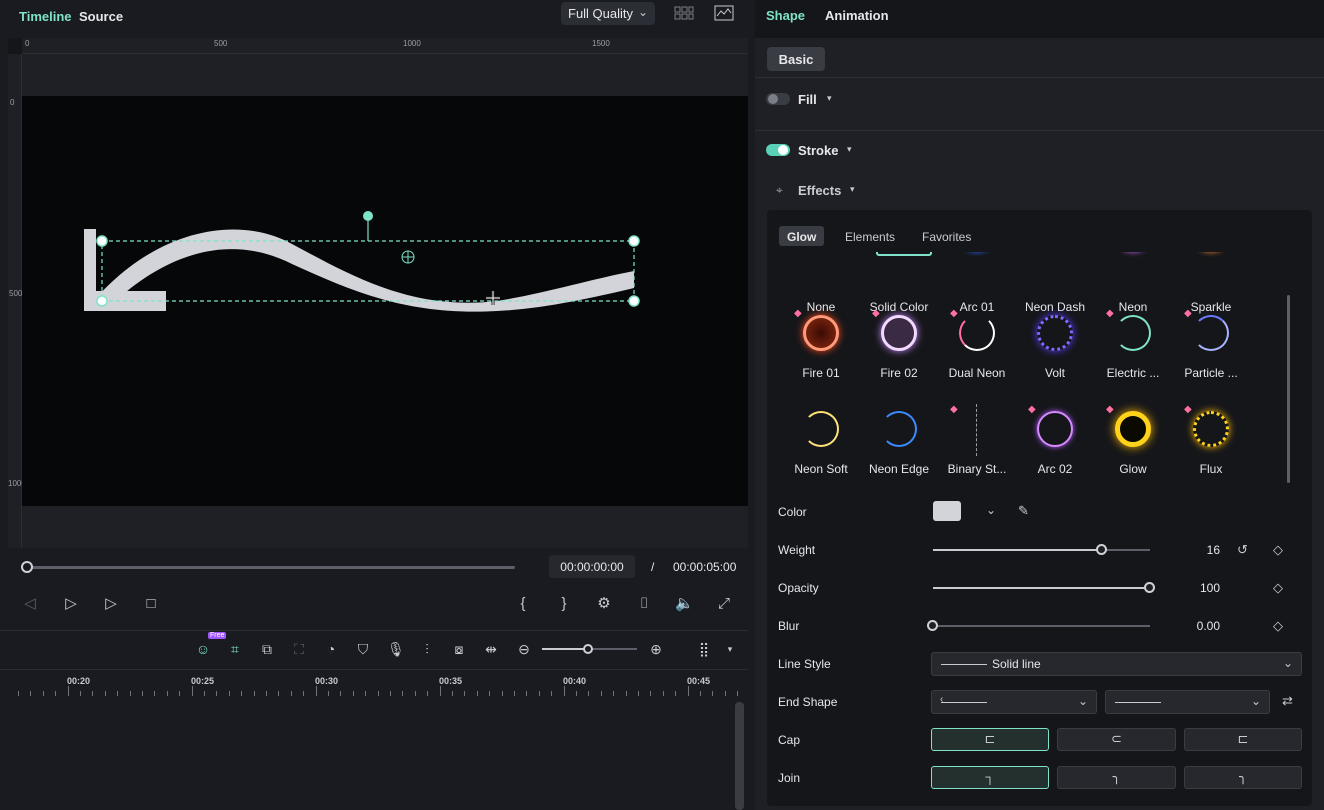 This screenshot has height=810, width=1324. What do you see at coordinates (1055, 343) in the screenshot?
I see `effect-item: Volt` at bounding box center [1055, 343].